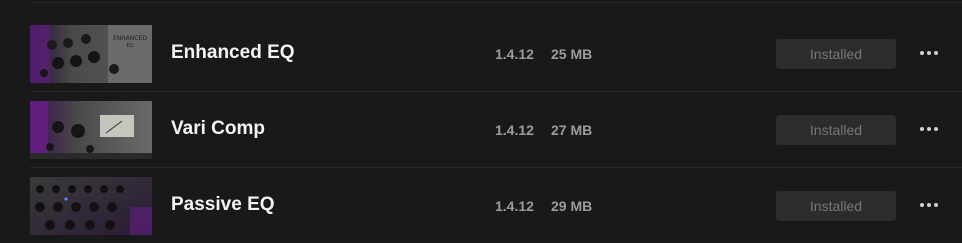 The height and width of the screenshot is (243, 962). What do you see at coordinates (129, 46) in the screenshot?
I see `svg-text: EQ` at bounding box center [129, 46].